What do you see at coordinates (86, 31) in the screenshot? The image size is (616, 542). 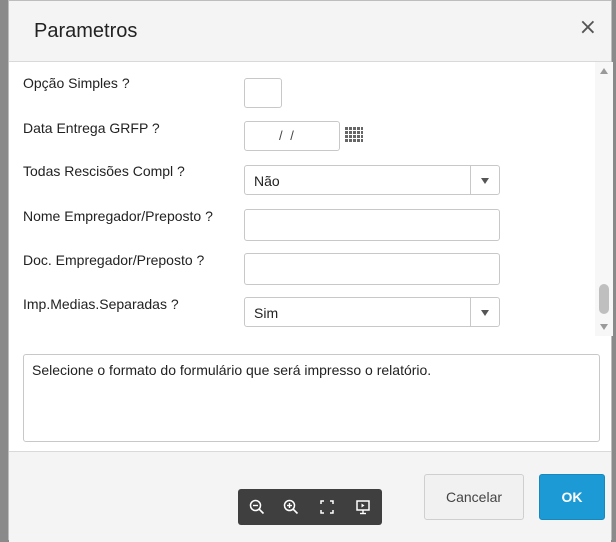 I see `dialog-title: Parametros` at bounding box center [86, 31].